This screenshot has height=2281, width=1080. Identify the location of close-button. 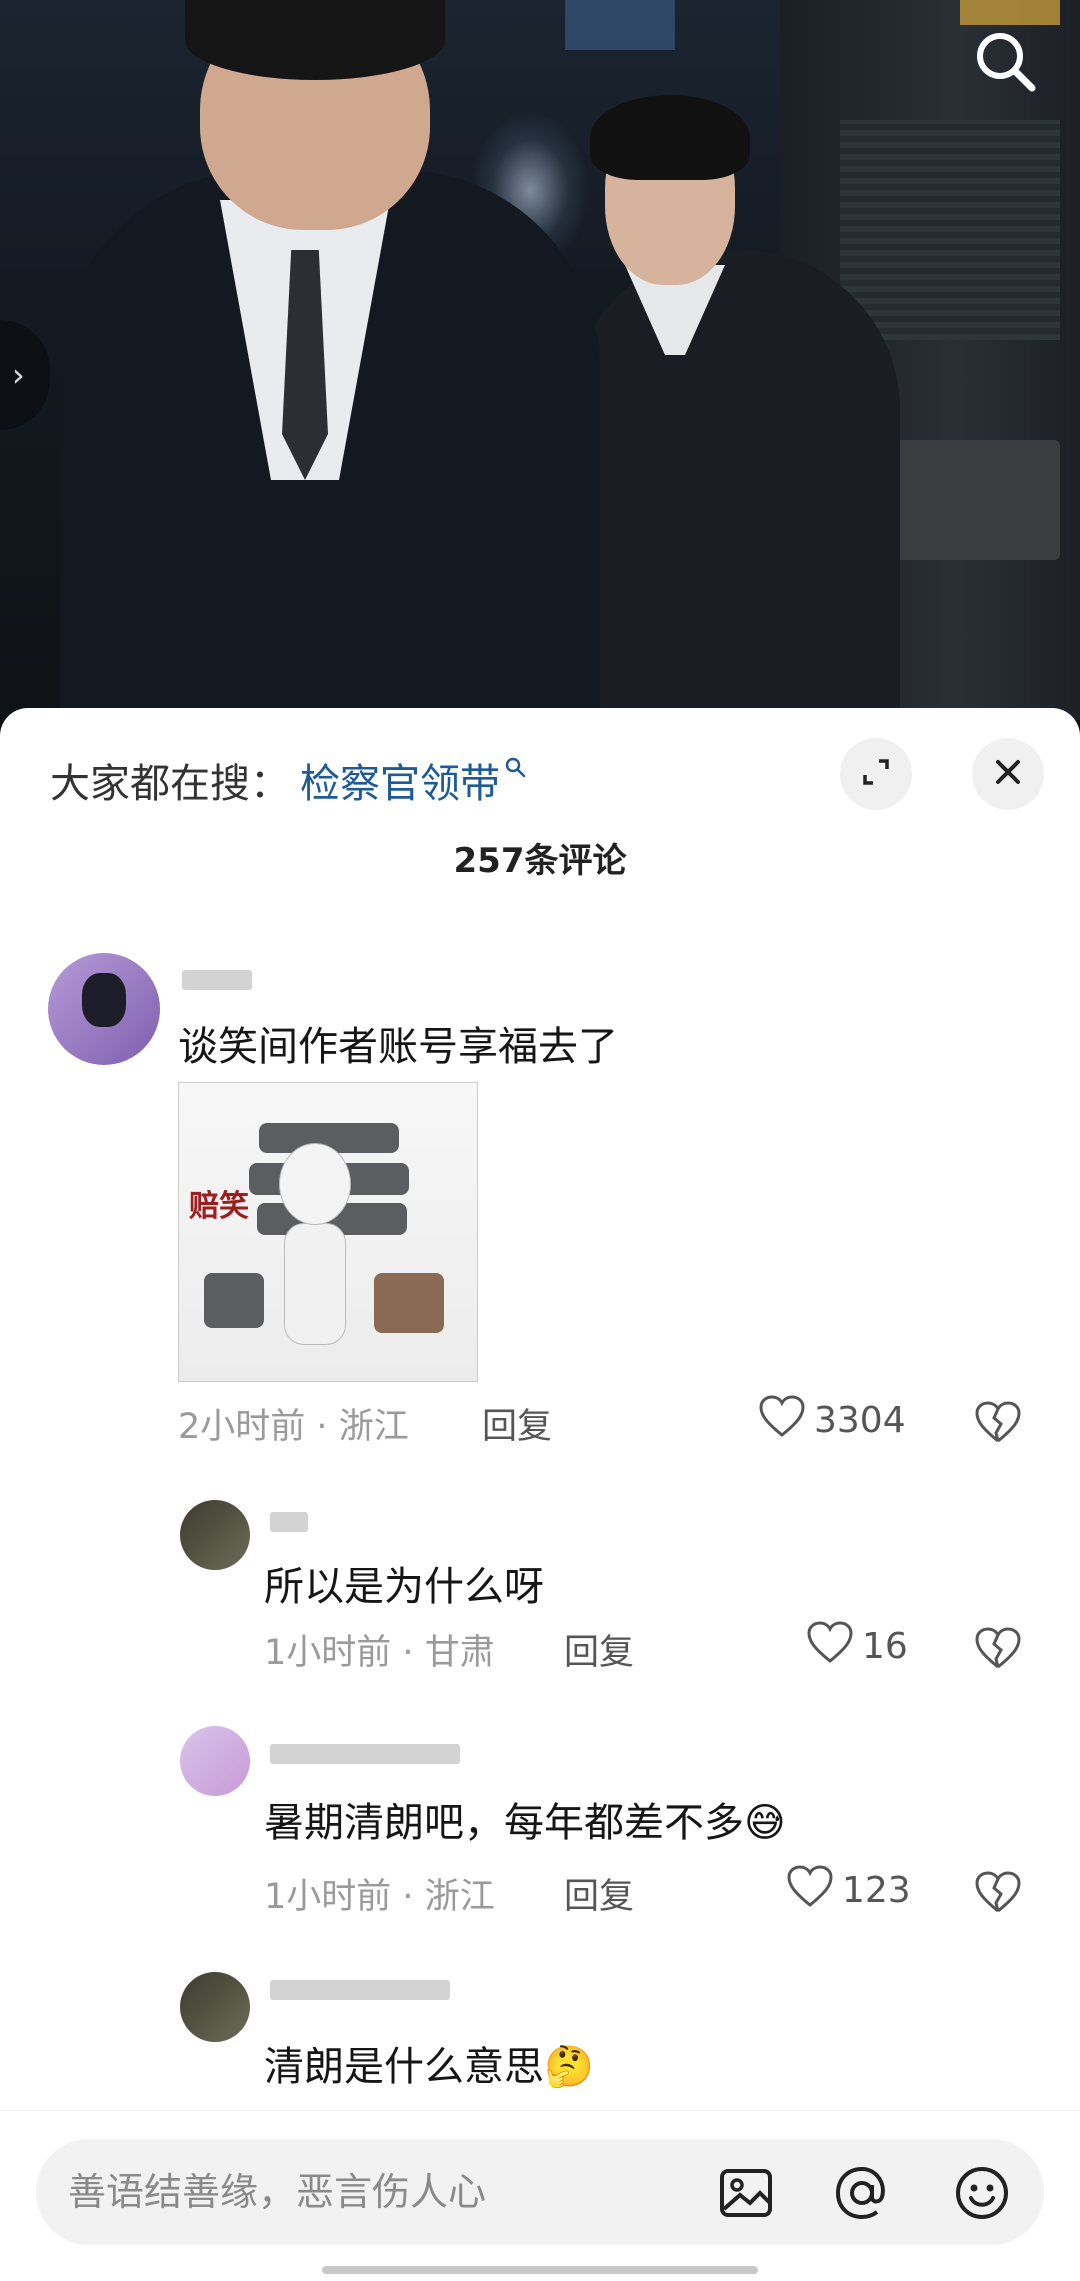
(1008, 774).